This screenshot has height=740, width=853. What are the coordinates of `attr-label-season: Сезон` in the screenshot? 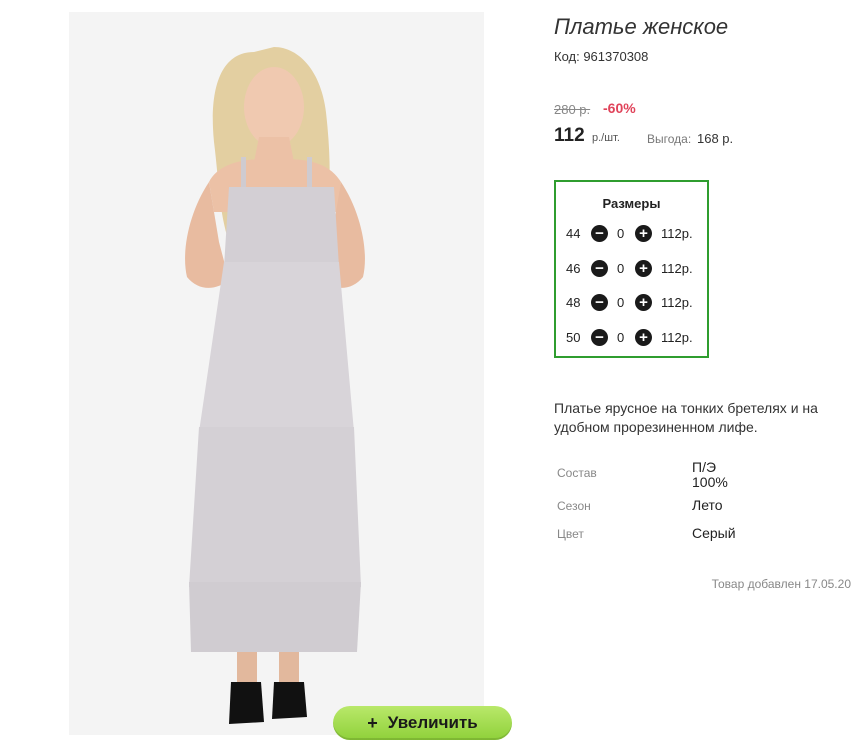 It's located at (574, 506).